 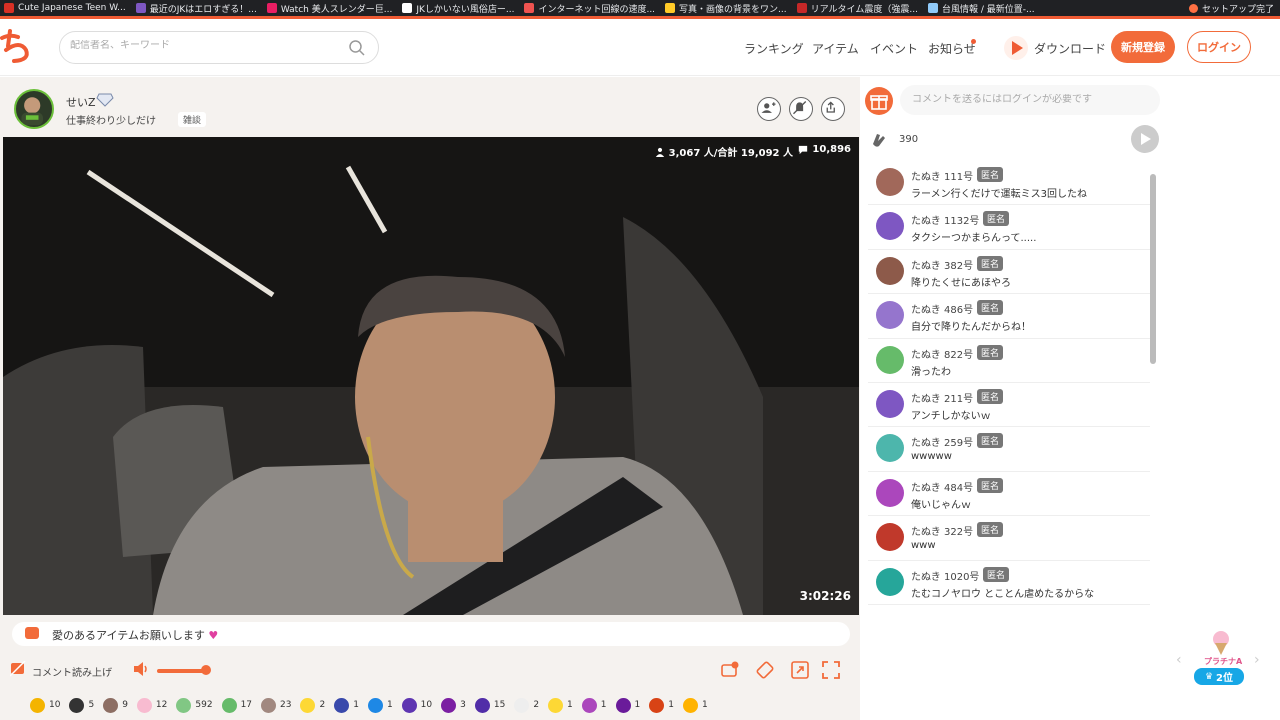 I want to click on fullscreen-icon, so click(x=831, y=670).